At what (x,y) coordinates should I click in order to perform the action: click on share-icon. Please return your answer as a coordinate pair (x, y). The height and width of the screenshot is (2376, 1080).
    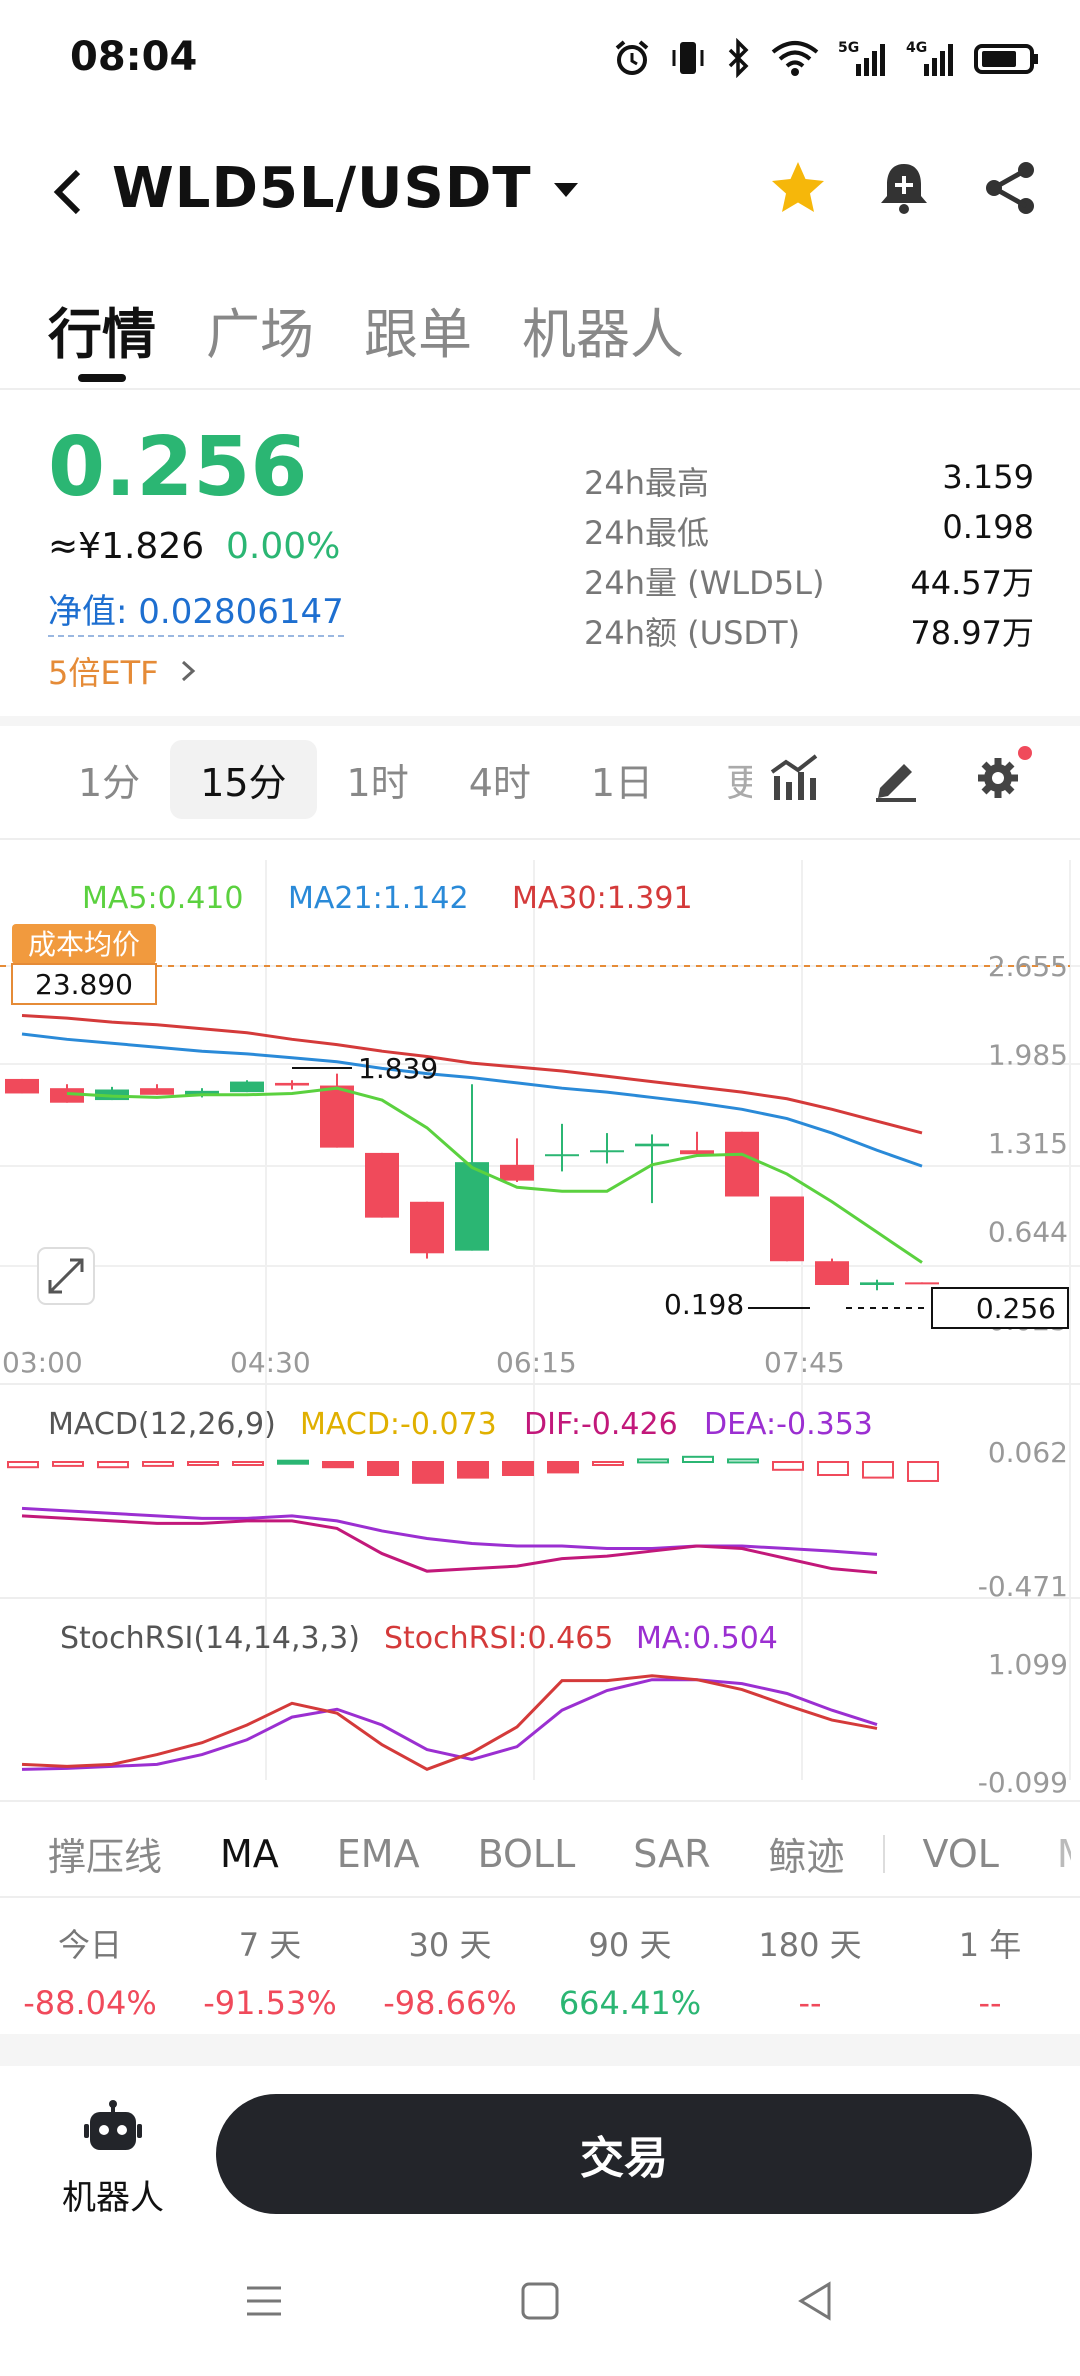
    Looking at the image, I should click on (1010, 188).